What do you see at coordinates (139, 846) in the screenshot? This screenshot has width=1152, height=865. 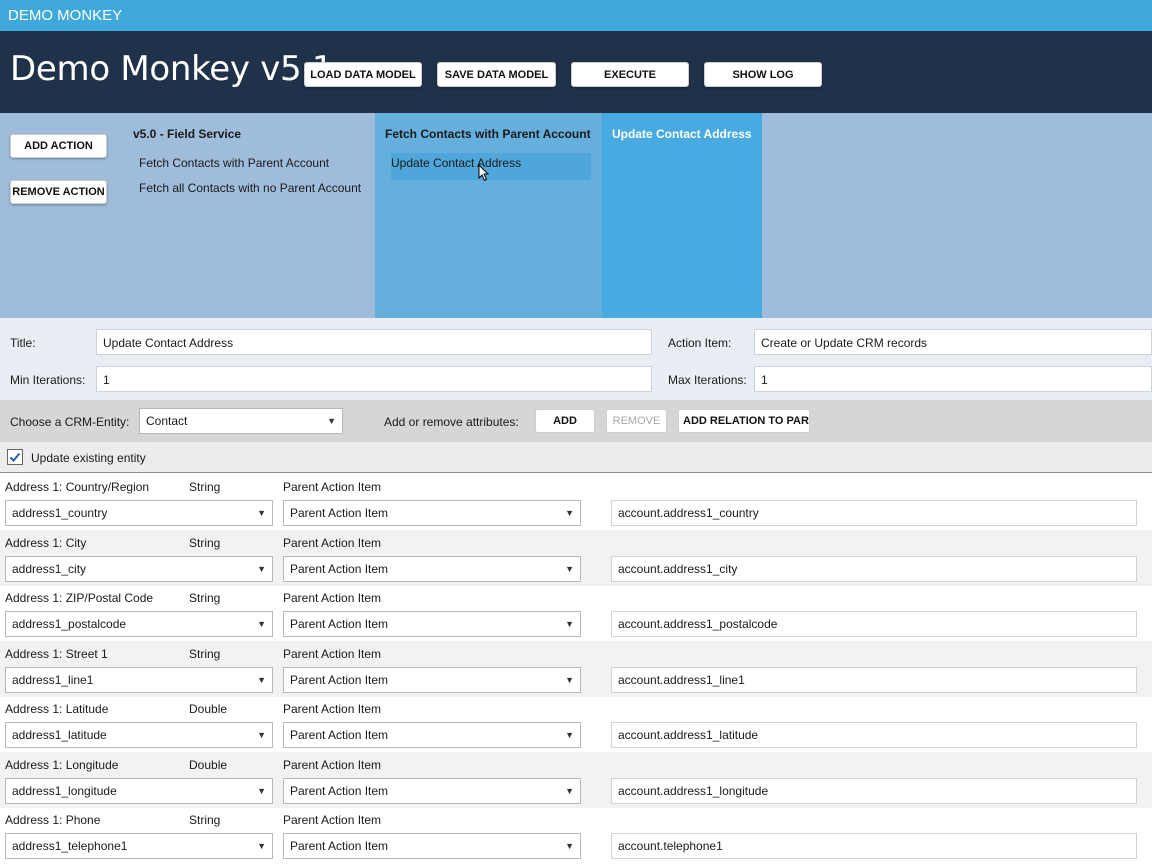 I see `attribute-field-select: address1_telephone1 ▼` at bounding box center [139, 846].